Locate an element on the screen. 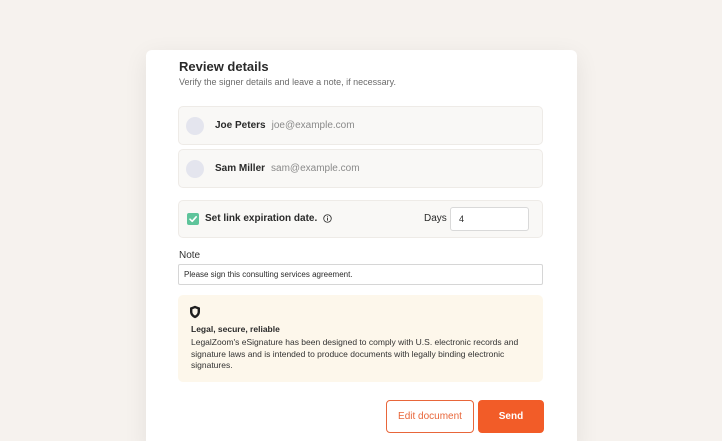  expiration-label: Set link expiration date. is located at coordinates (261, 218).